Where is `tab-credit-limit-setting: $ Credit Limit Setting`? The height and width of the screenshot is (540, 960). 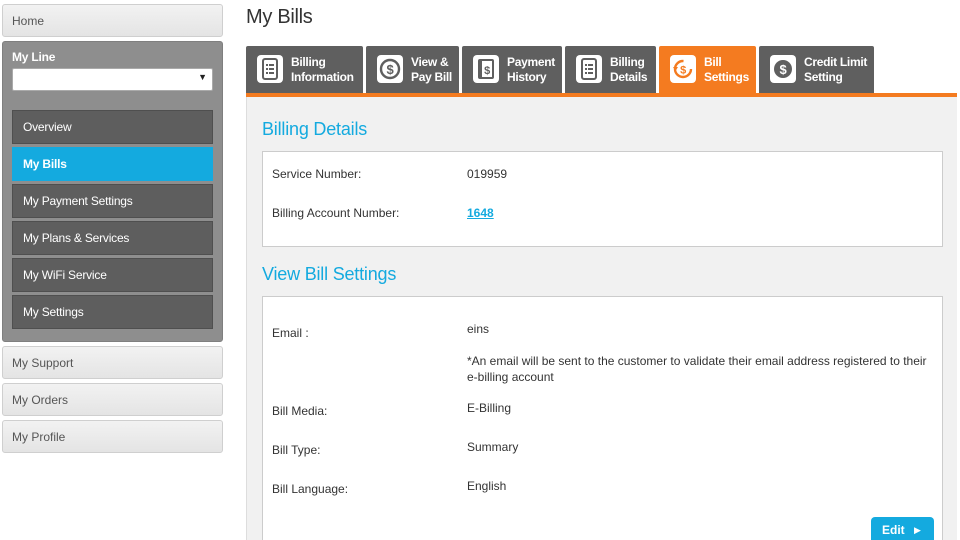
tab-credit-limit-setting: $ Credit Limit Setting is located at coordinates (816, 69).